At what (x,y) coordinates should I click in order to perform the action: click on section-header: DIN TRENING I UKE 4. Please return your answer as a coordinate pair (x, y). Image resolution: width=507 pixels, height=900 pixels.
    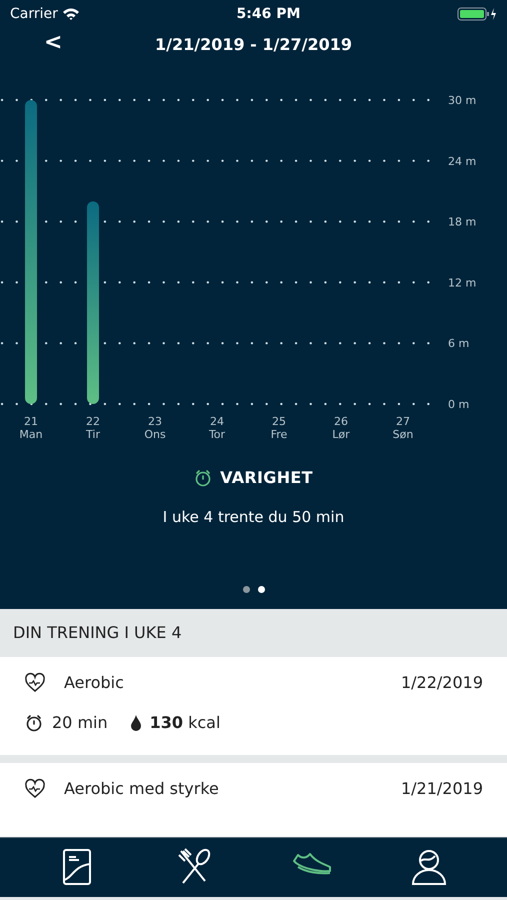
    Looking at the image, I should click on (97, 633).